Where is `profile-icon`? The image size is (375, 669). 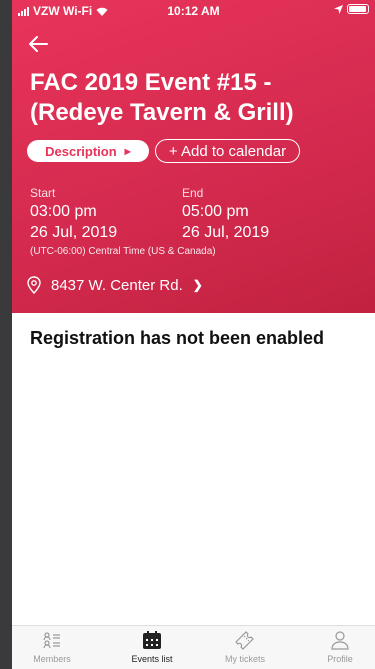
profile-icon is located at coordinates (340, 640).